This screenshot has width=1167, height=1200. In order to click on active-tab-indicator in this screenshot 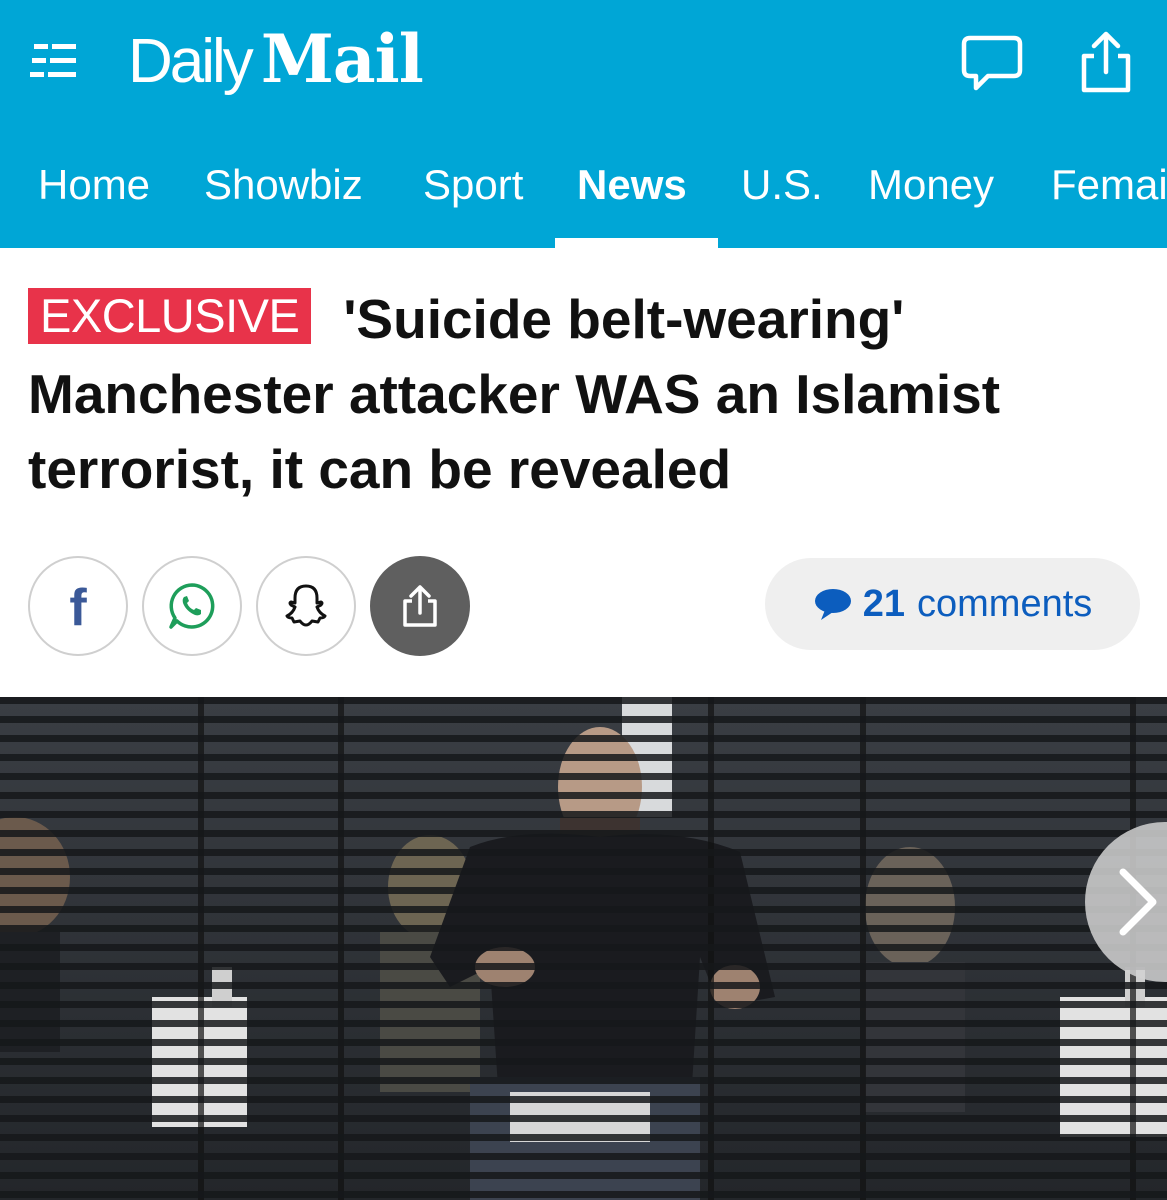, I will do `click(636, 243)`.